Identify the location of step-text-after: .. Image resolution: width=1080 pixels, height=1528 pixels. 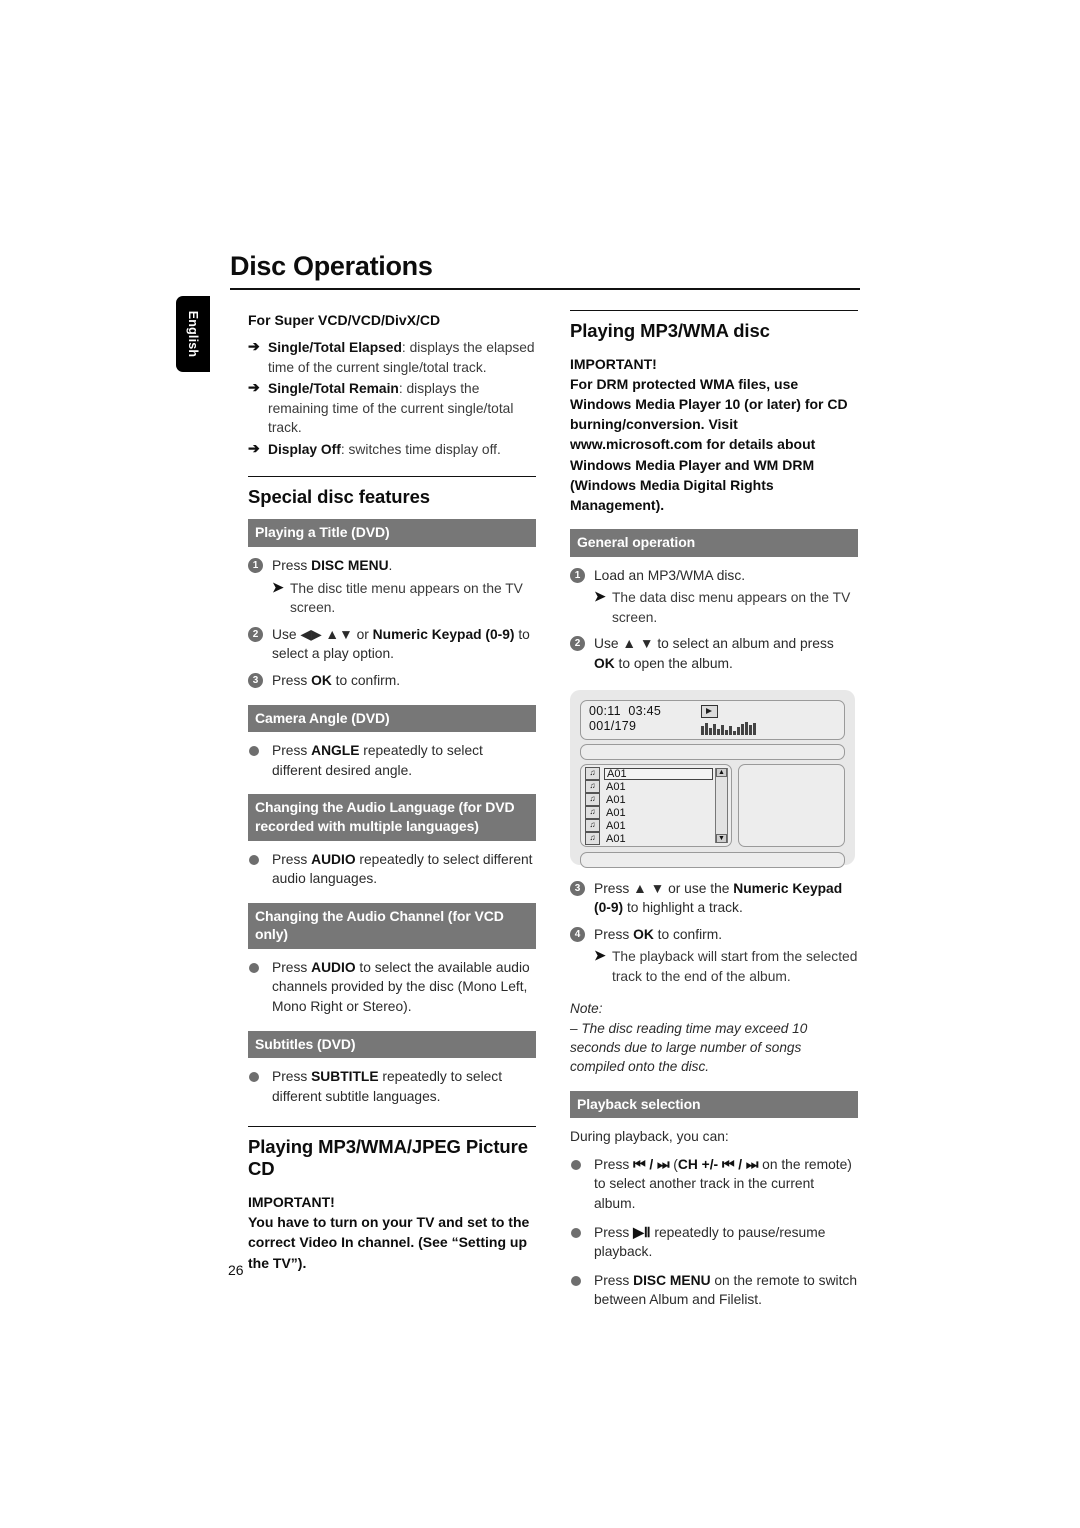
(390, 566).